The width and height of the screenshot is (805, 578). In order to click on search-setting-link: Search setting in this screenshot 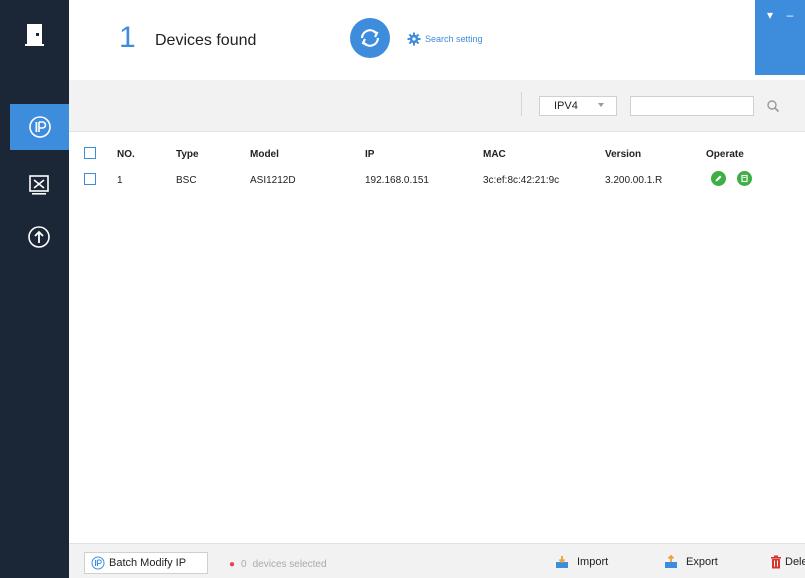, I will do `click(445, 39)`.